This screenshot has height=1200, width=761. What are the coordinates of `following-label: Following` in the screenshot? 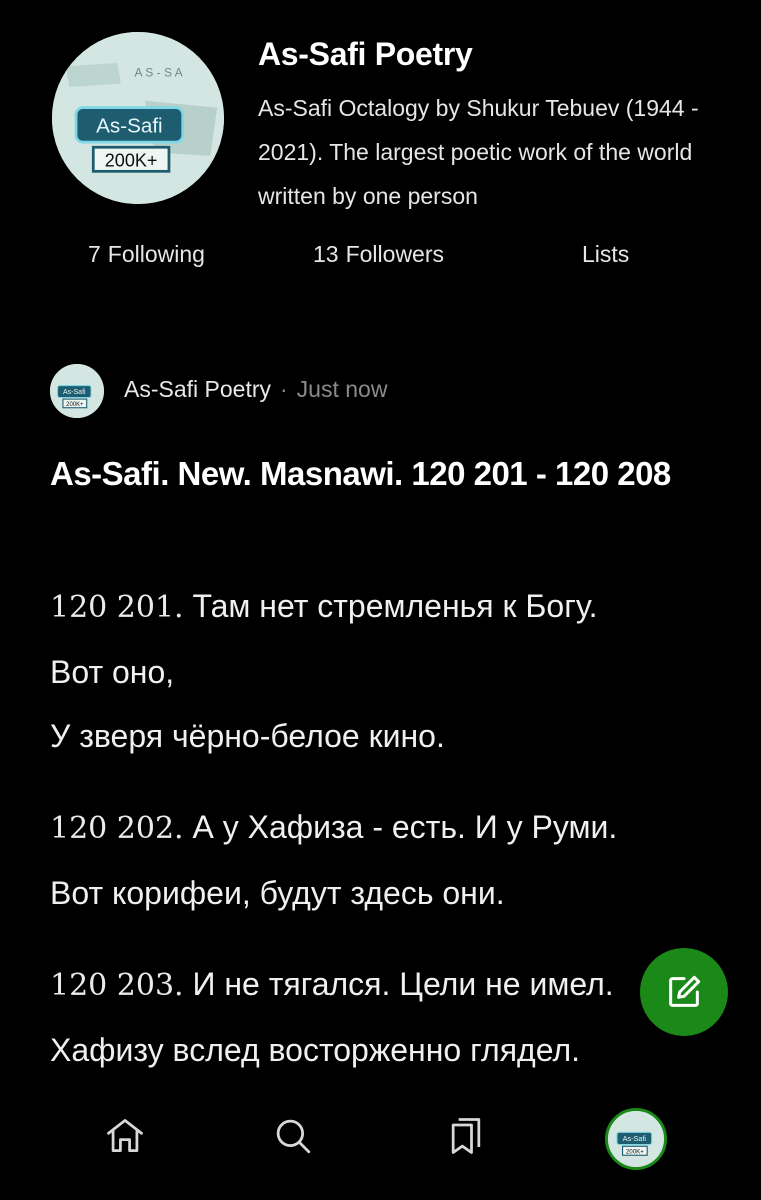 It's located at (156, 254).